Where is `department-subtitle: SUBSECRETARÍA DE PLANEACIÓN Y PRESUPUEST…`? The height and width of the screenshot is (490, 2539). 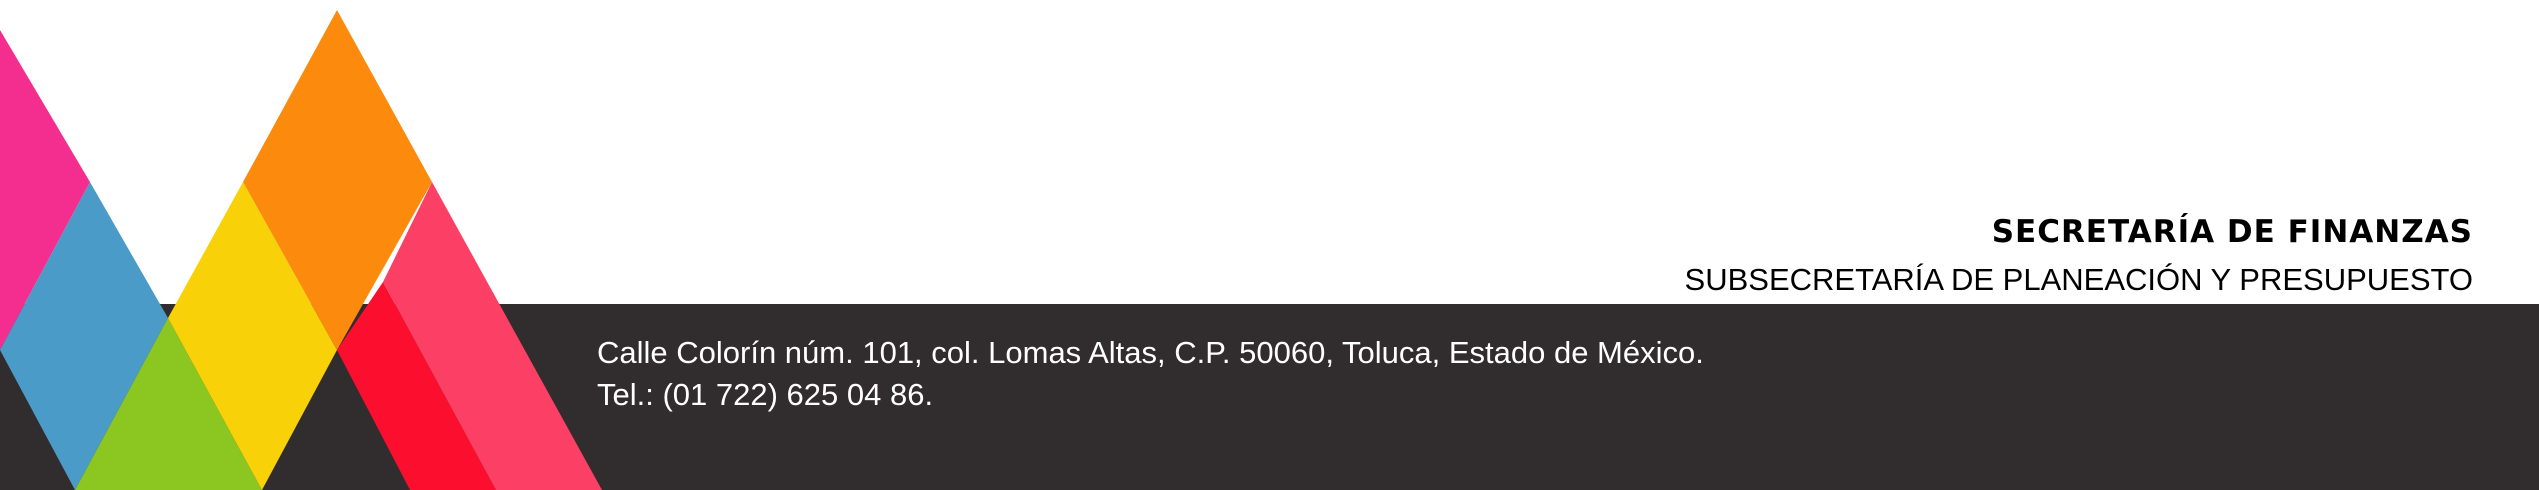
department-subtitle: SUBSECRETARÍA DE PLANEACIÓN Y PRESUPUEST… is located at coordinates (2078, 279).